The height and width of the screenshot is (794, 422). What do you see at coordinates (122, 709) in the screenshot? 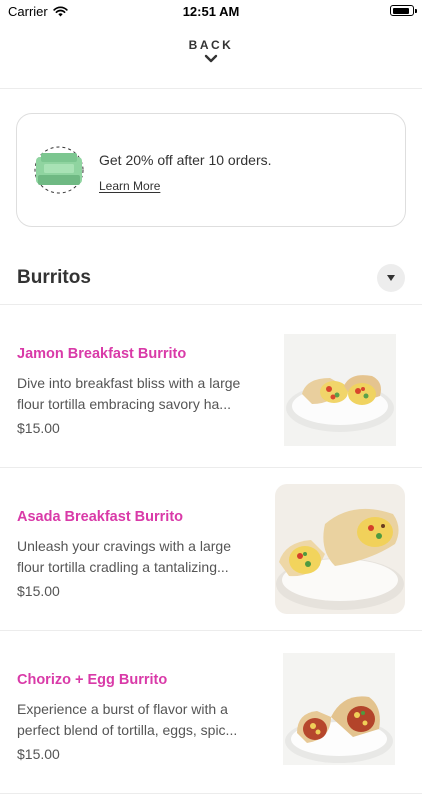
I see `item-description-line: Experience a burst of flavor with a` at bounding box center [122, 709].